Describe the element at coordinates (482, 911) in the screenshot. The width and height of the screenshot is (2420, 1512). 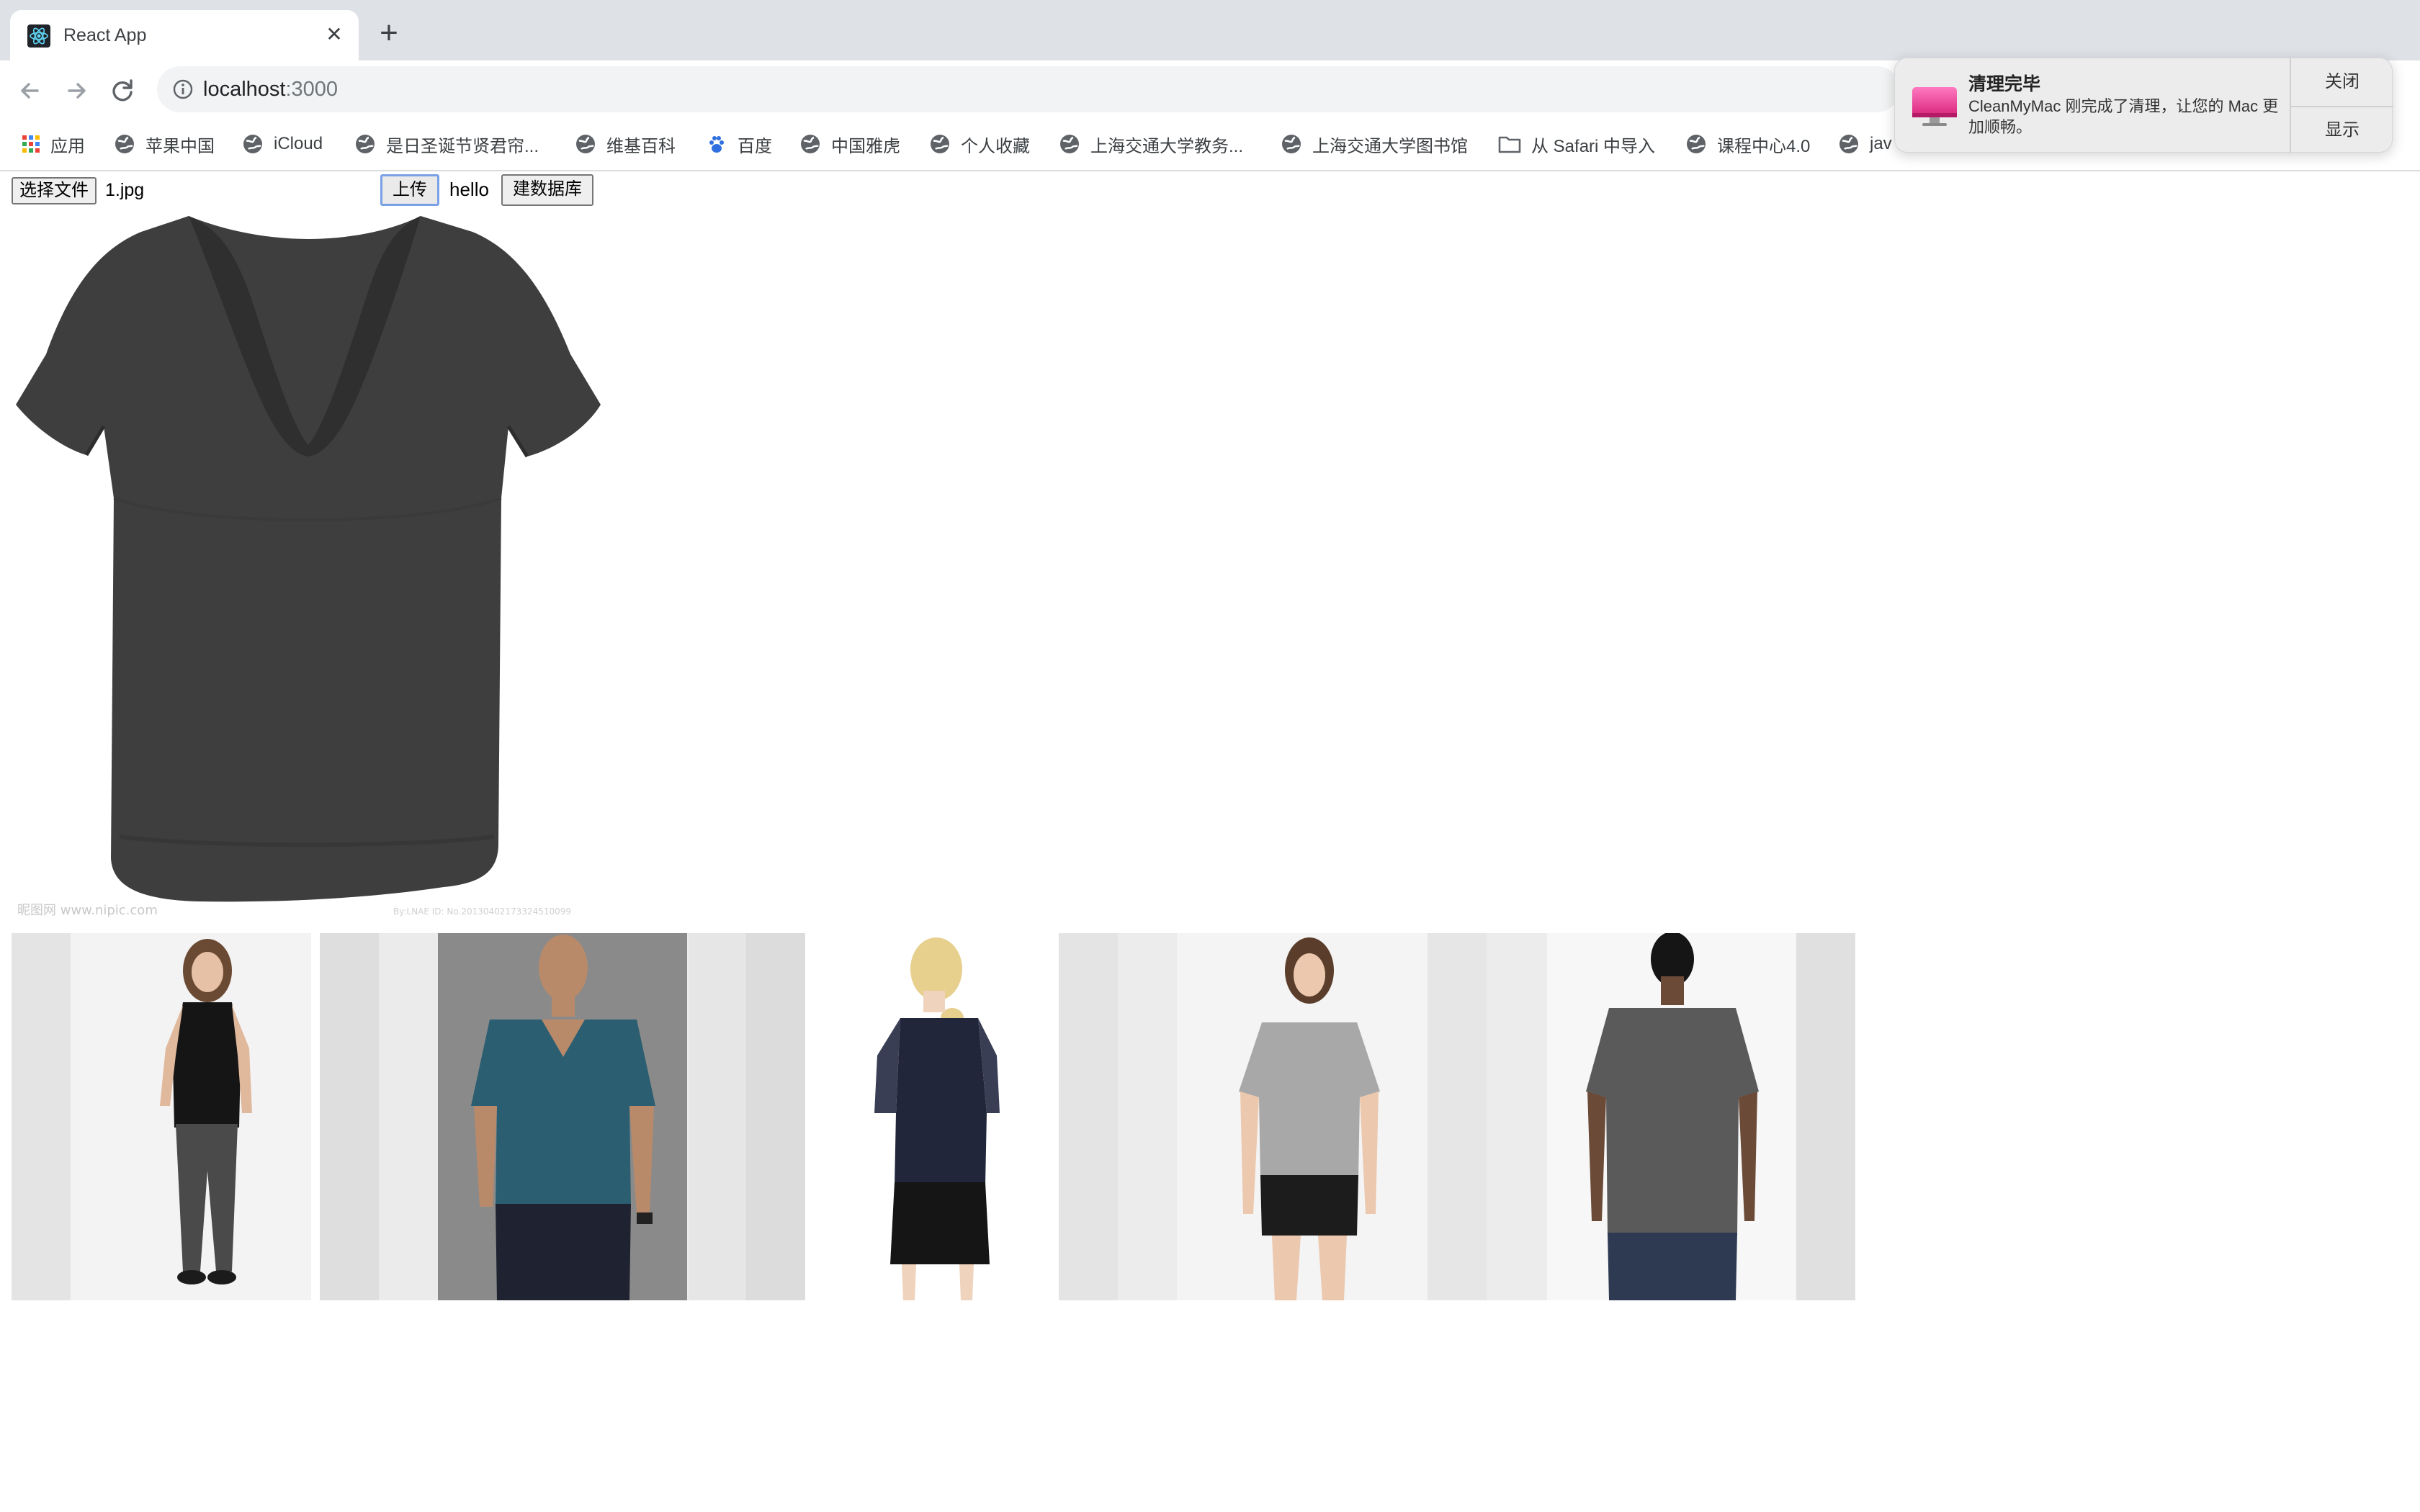
I see `watermark-right: By:LNAE ID: No.20130402173324510099` at that location.